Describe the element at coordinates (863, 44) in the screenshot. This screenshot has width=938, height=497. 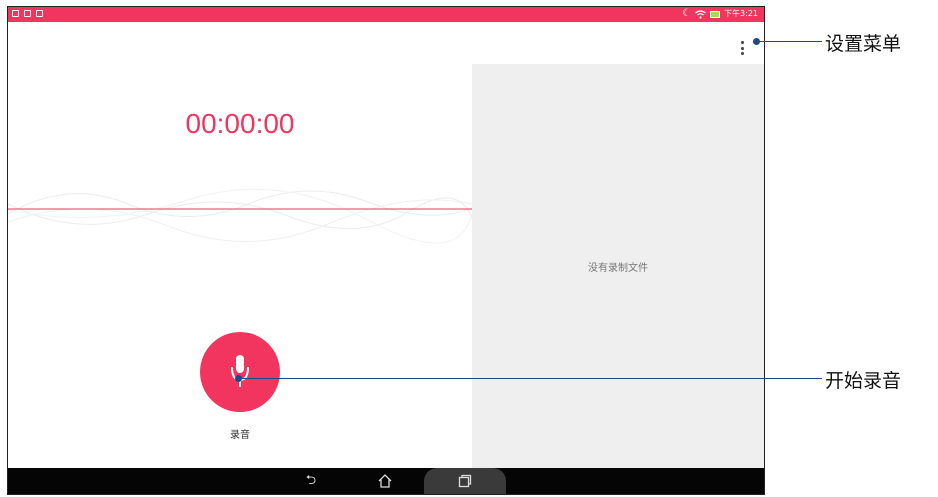
I see `settings-menu-annotation: 设置菜单` at that location.